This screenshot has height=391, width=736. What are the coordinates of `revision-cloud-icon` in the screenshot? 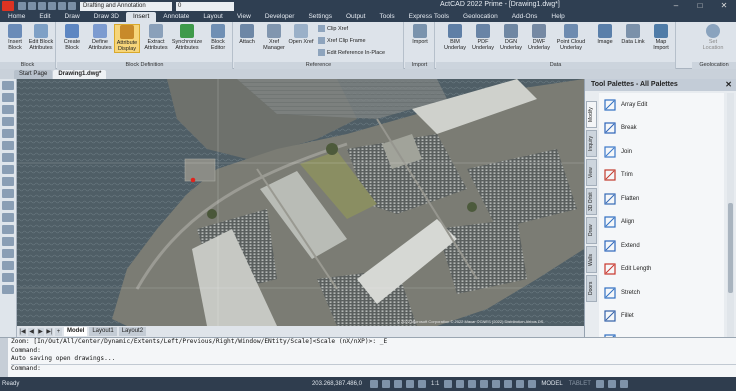 It's located at (8, 265).